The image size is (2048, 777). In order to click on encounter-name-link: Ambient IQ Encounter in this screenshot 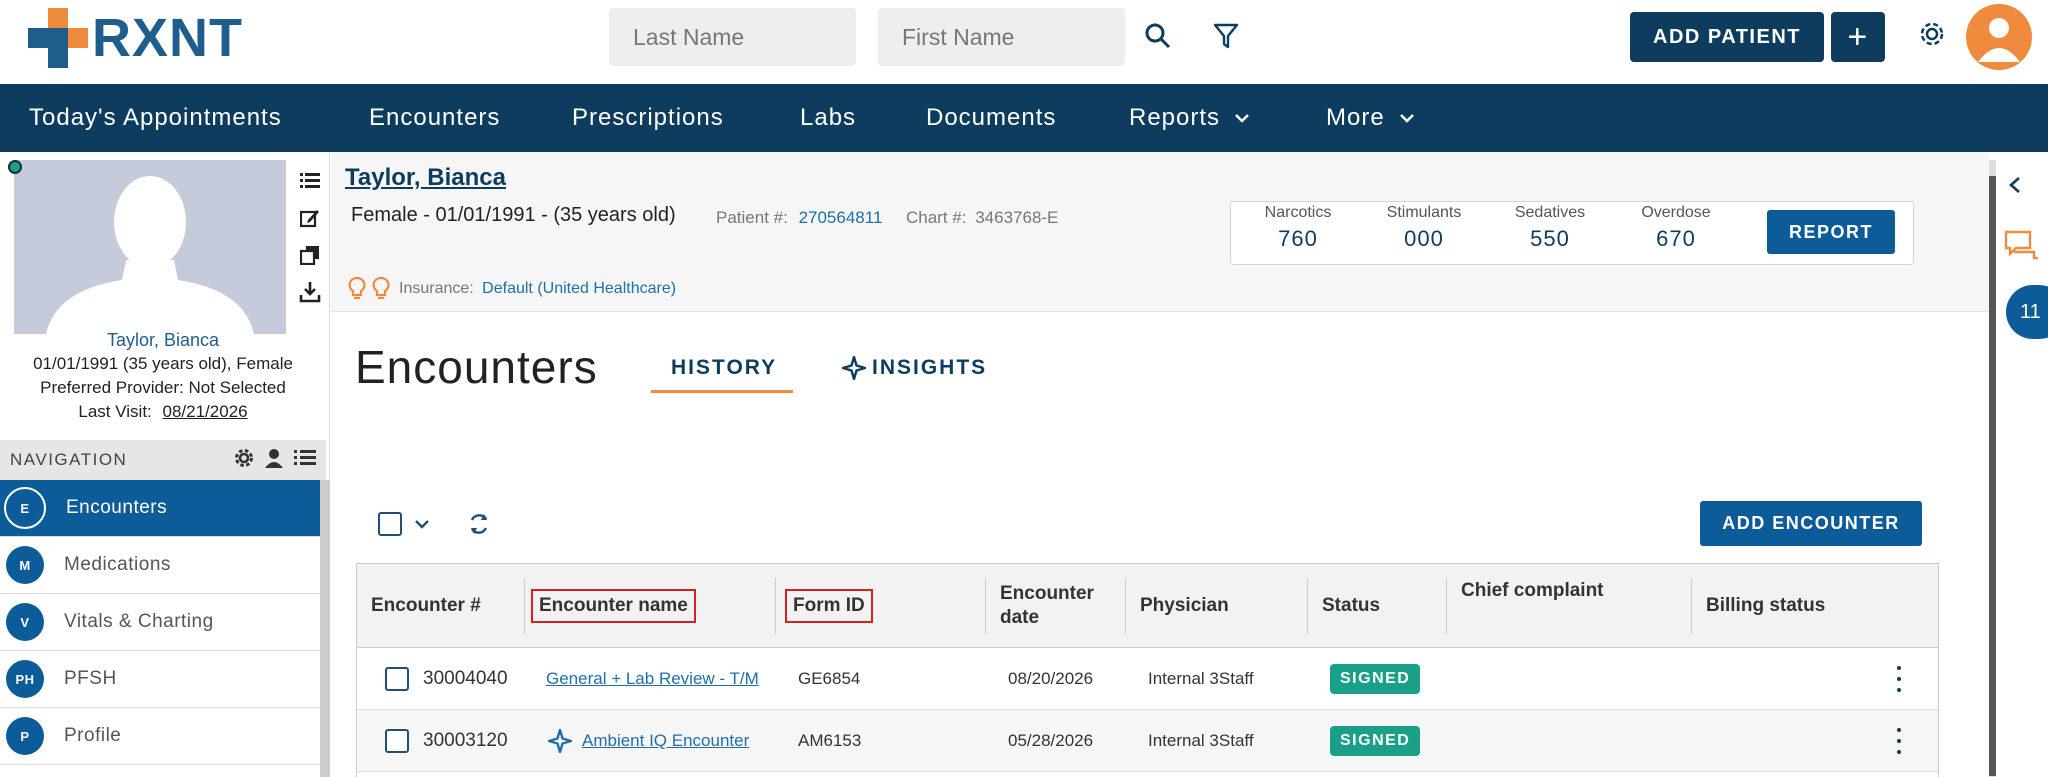, I will do `click(665, 741)`.